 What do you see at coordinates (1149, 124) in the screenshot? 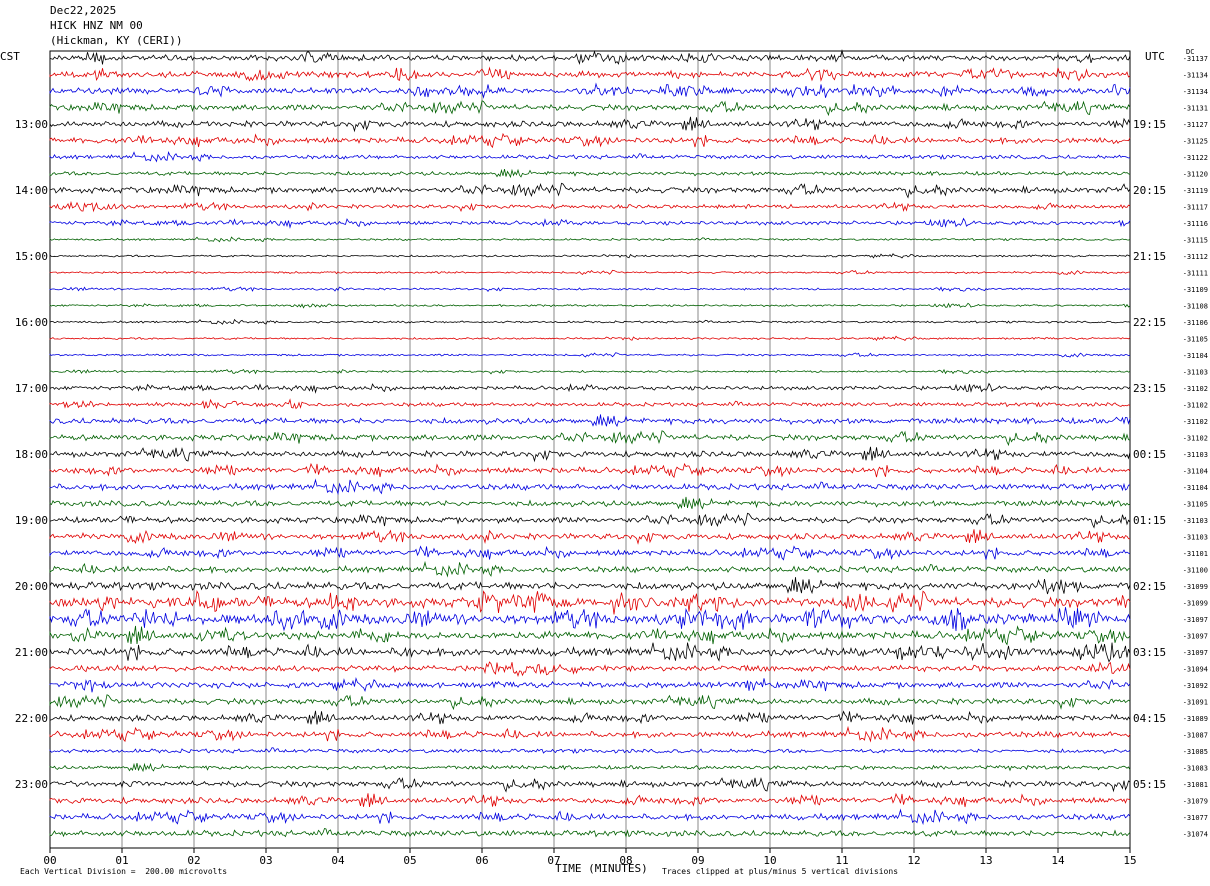
I see `right-hour-label-1: 19:15` at bounding box center [1149, 124].